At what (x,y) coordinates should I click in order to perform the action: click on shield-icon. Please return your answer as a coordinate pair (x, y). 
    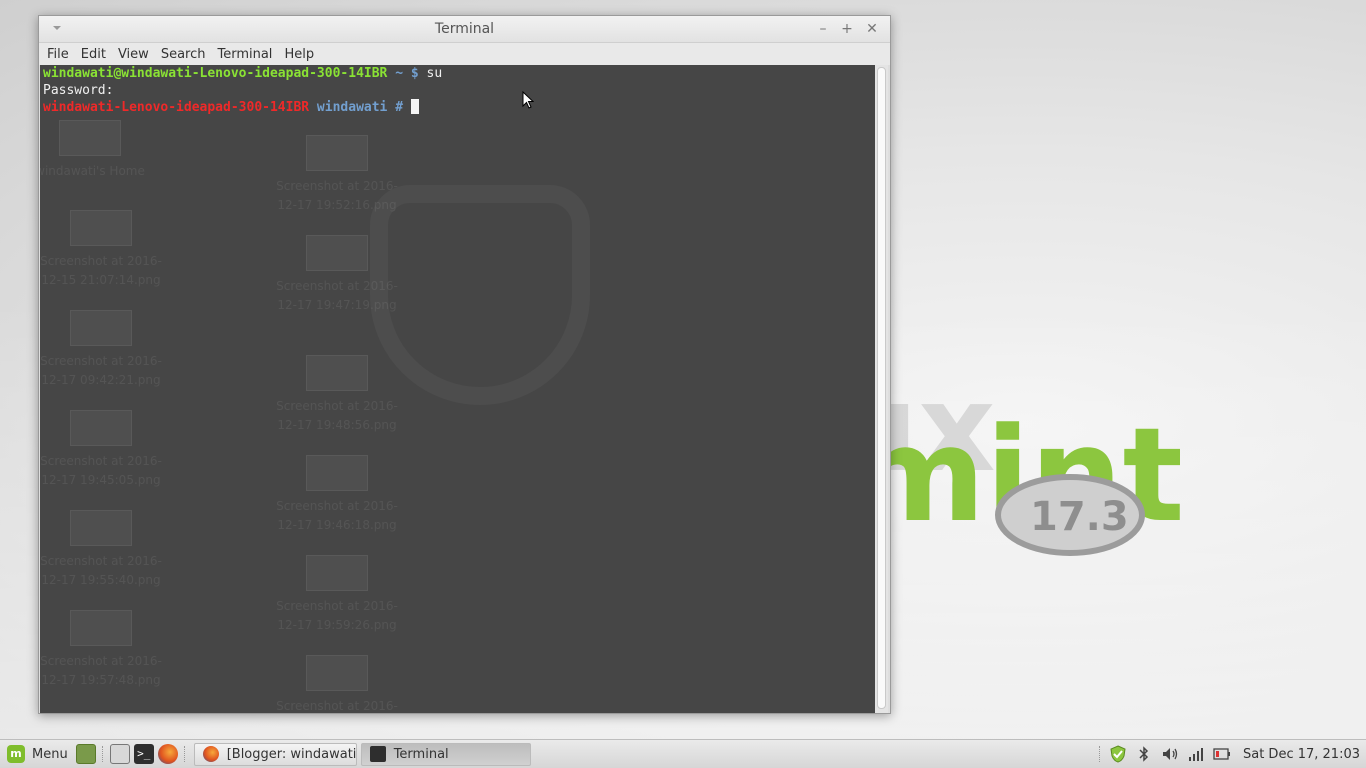
    Looking at the image, I should click on (1118, 754).